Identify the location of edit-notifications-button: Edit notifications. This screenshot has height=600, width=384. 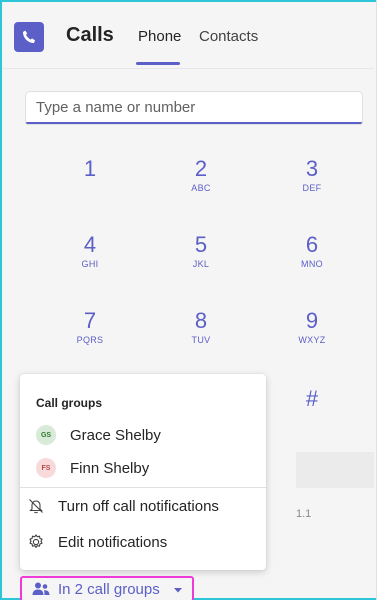
(143, 542).